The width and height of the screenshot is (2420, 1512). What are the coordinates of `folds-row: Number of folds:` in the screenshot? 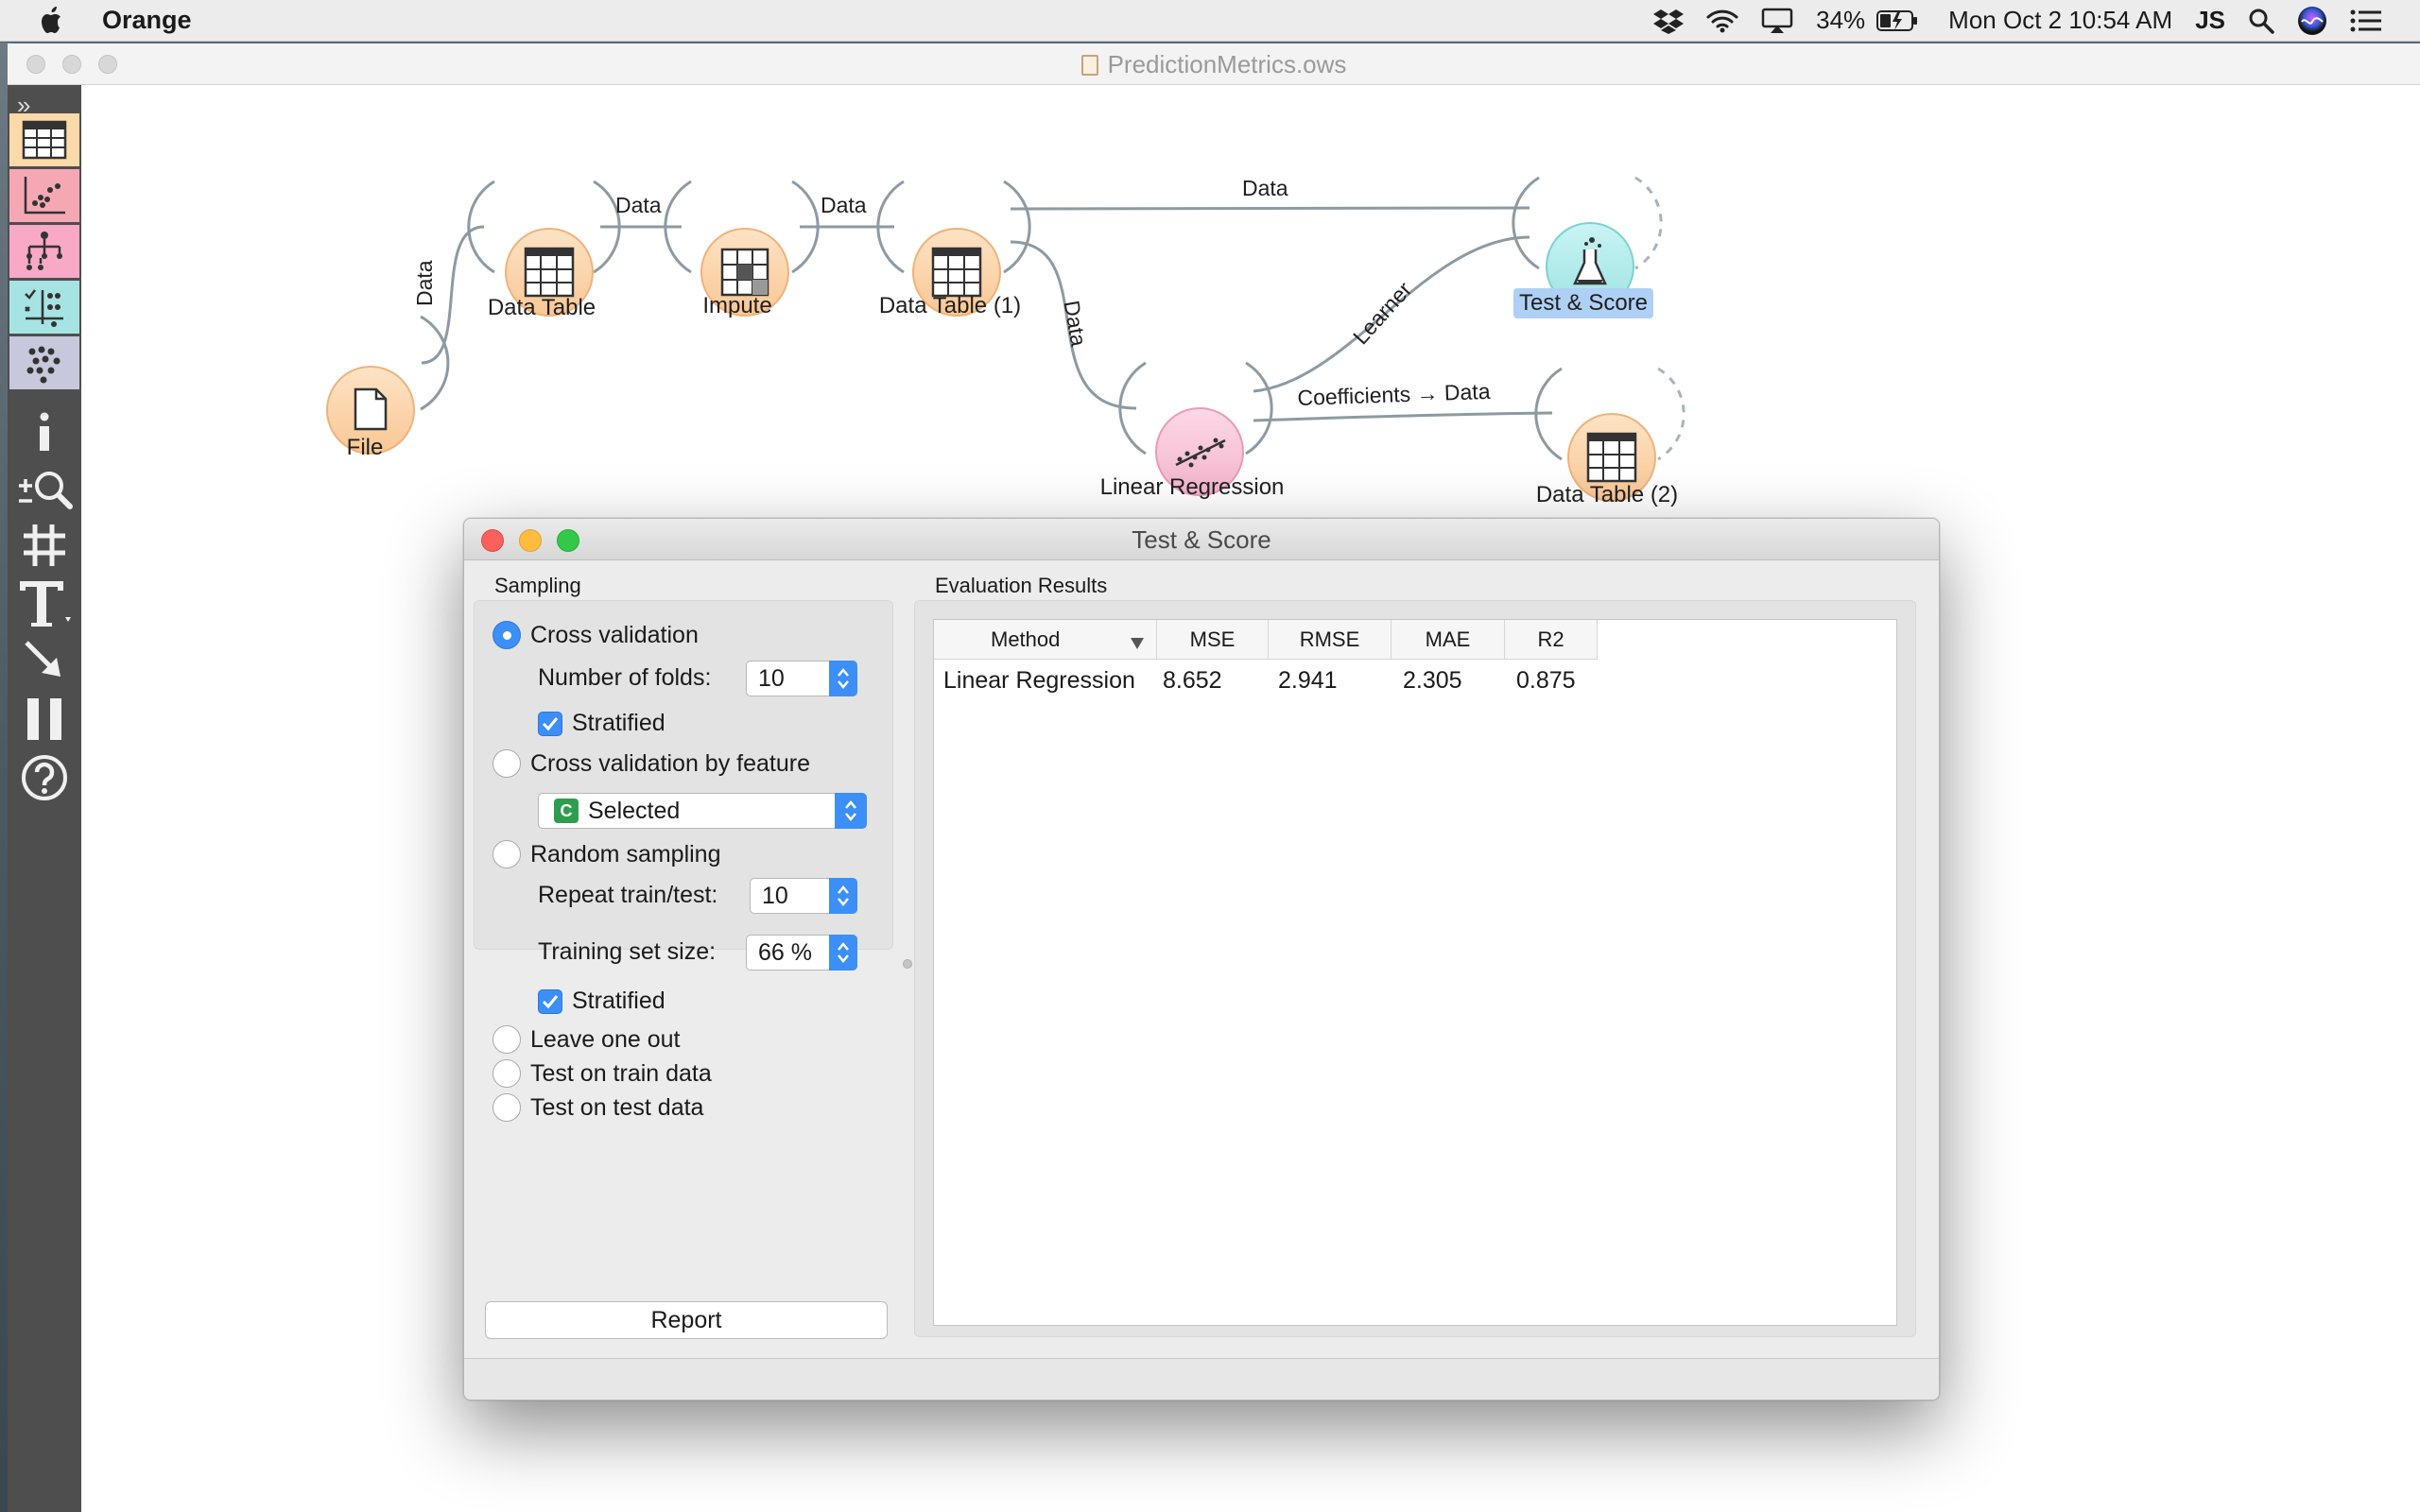 It's located at (624, 678).